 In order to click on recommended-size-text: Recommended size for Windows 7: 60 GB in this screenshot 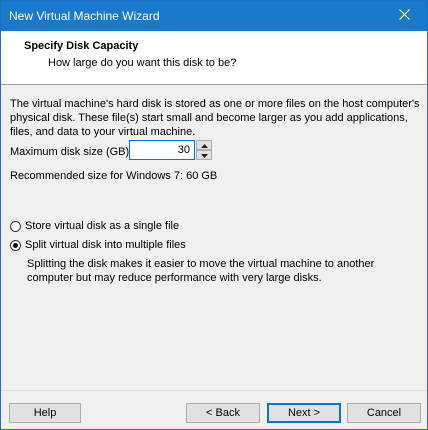, I will do `click(114, 176)`.